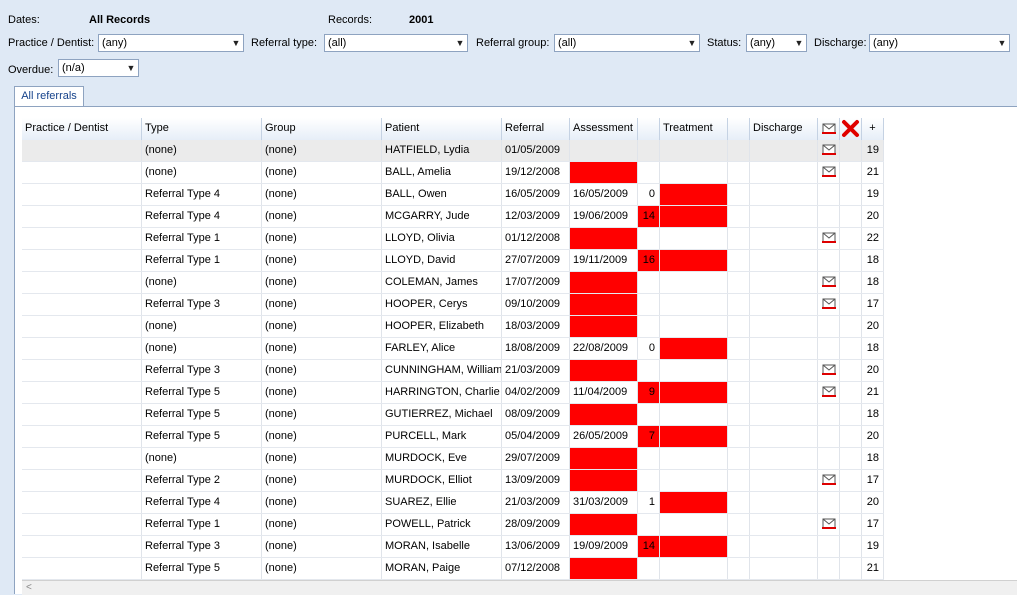  What do you see at coordinates (442, 129) in the screenshot?
I see `col-patient: Patient` at bounding box center [442, 129].